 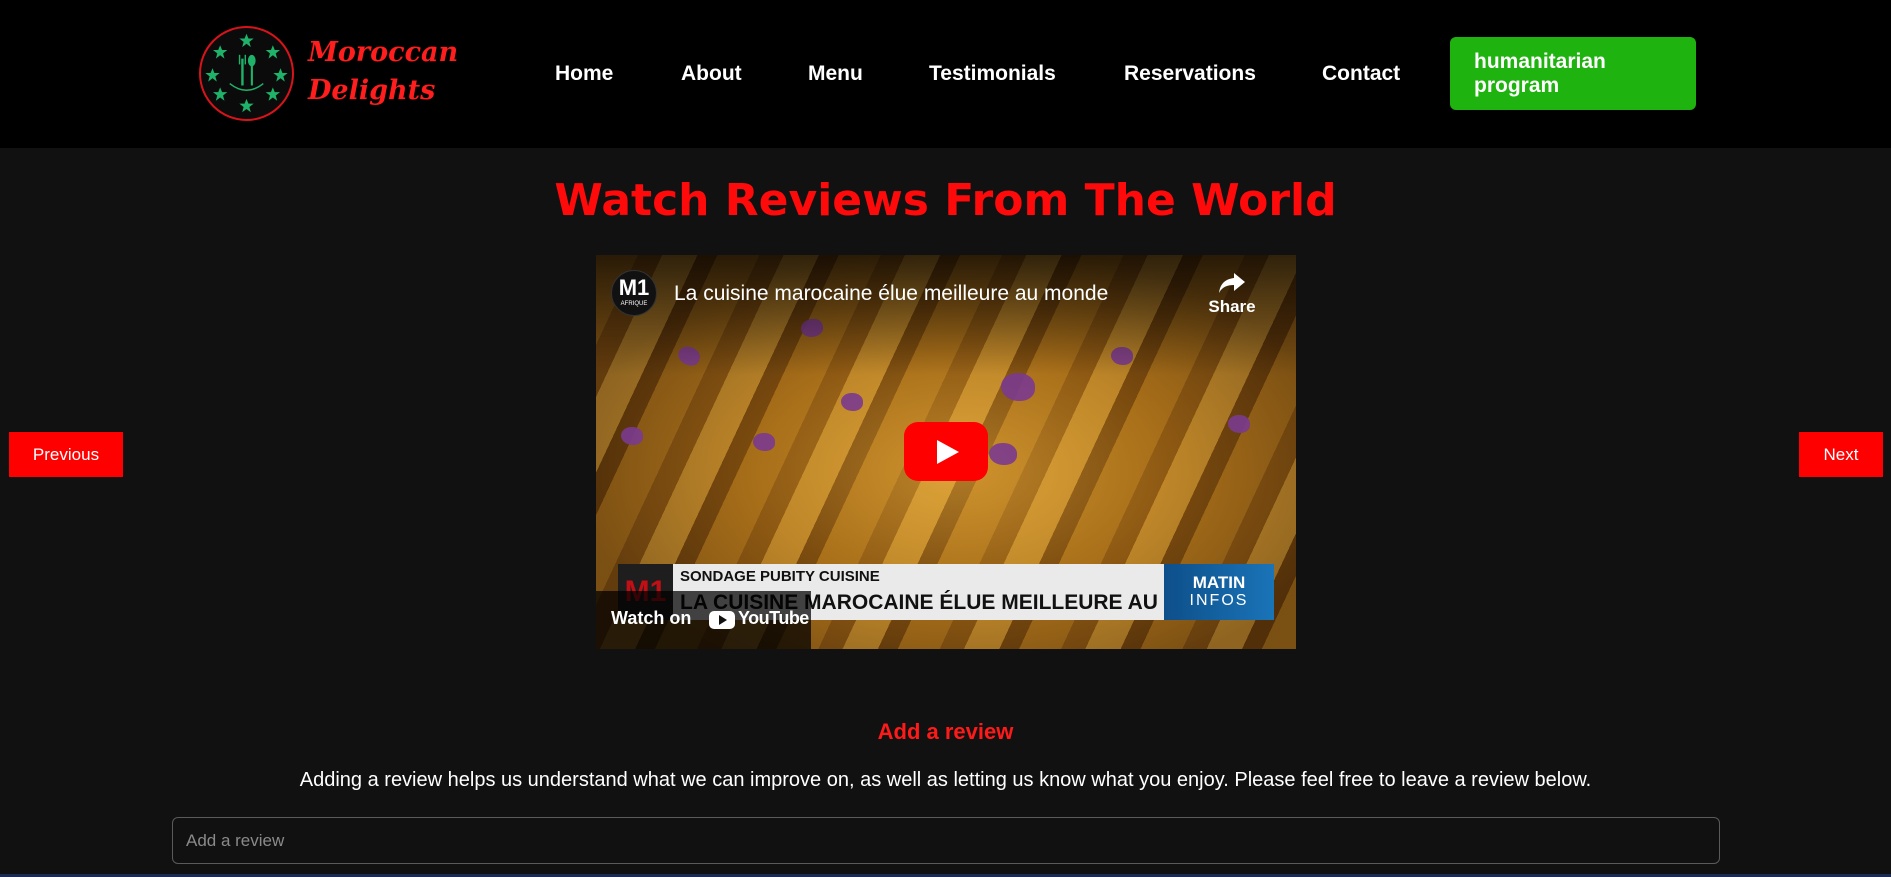 I want to click on nav-testimonials: Testimonials, so click(x=992, y=74).